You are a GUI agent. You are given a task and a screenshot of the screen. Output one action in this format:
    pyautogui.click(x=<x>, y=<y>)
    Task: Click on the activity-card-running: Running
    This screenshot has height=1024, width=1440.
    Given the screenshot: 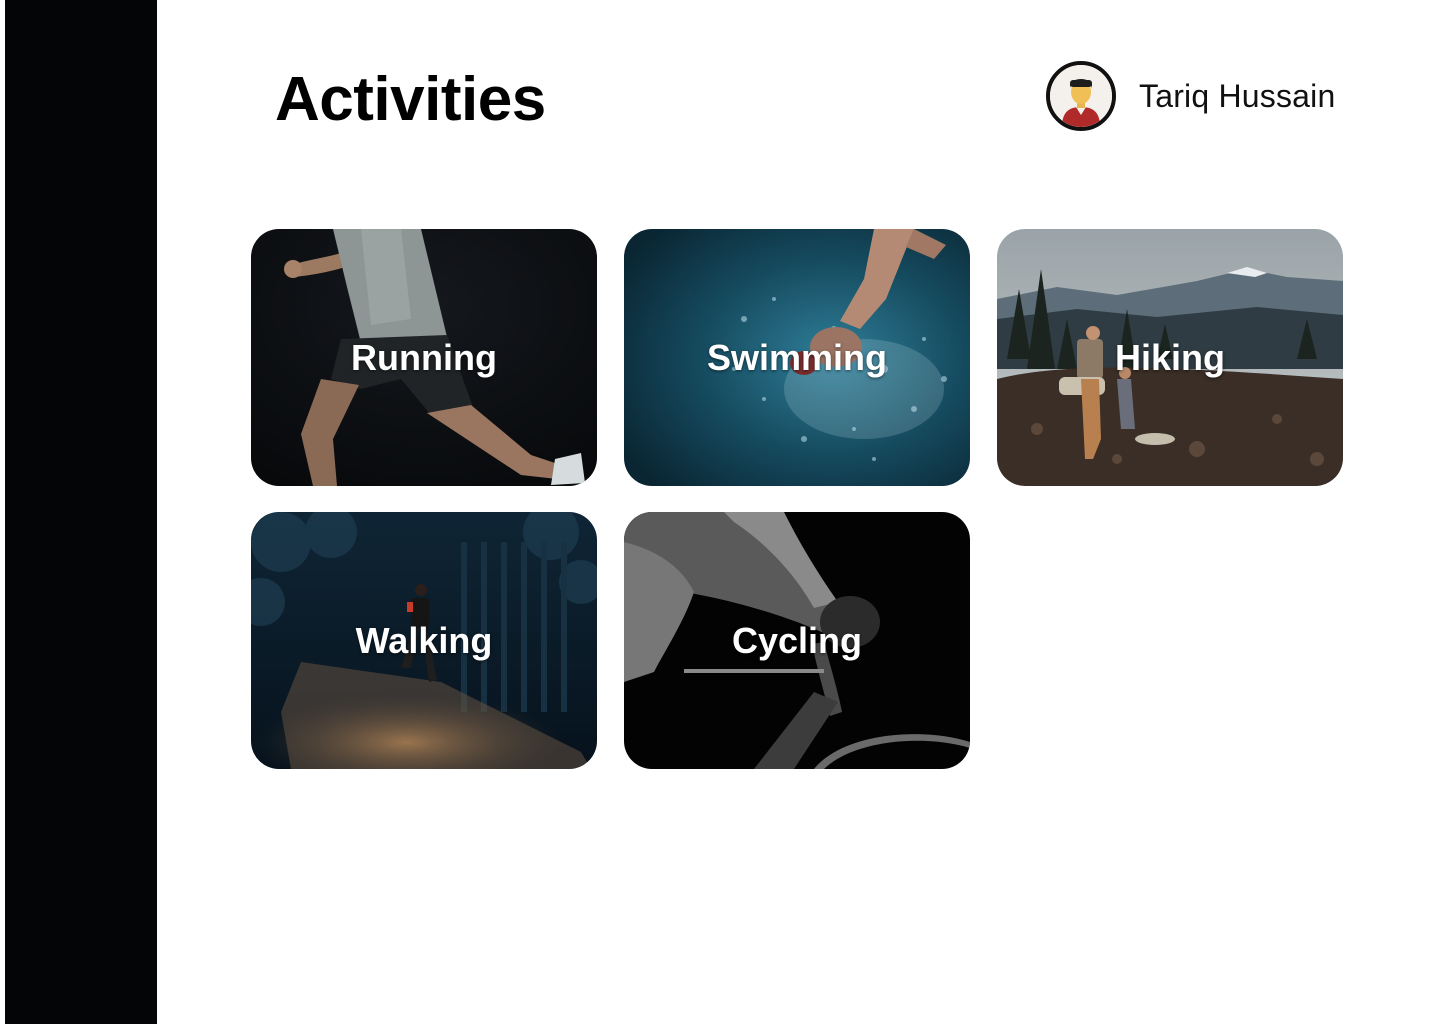 What is the action you would take?
    pyautogui.click(x=424, y=357)
    